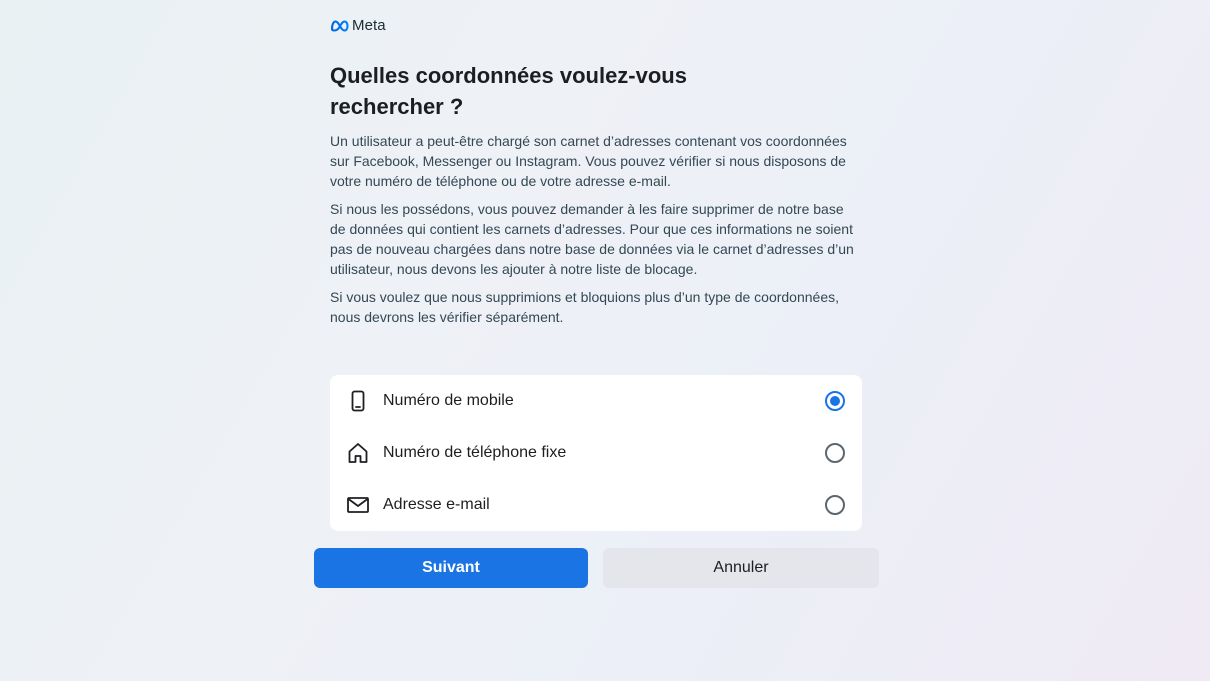 Image resolution: width=1210 pixels, height=681 pixels. Describe the element at coordinates (835, 401) in the screenshot. I see `option-mobile-number-radio` at that location.